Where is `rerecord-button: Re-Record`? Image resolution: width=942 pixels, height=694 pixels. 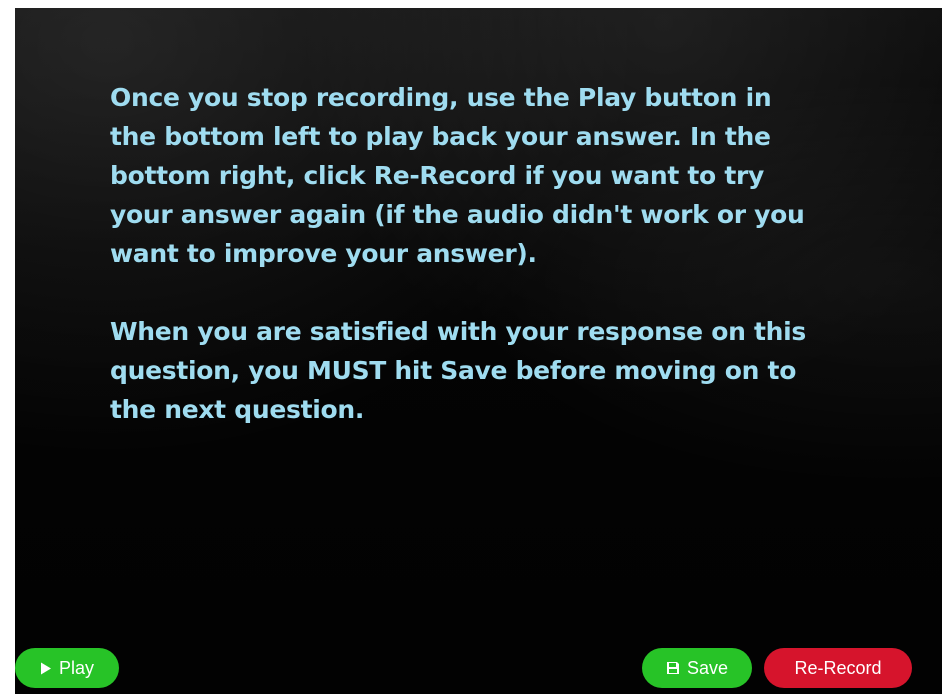 rerecord-button: Re-Record is located at coordinates (838, 668).